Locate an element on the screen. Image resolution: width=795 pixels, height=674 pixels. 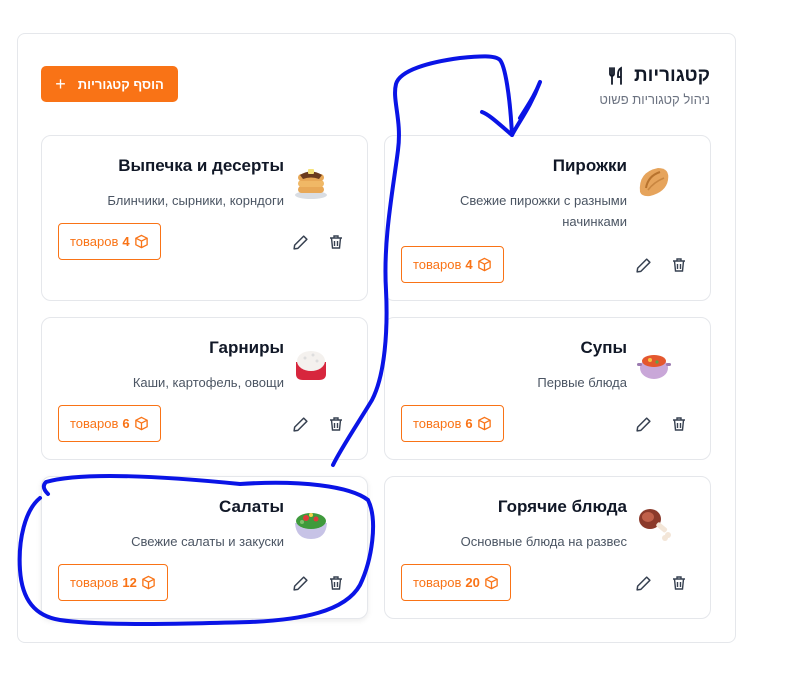
category-card: Гарниры Каши, картофель, овощи товаров 6 is located at coordinates (204, 388).